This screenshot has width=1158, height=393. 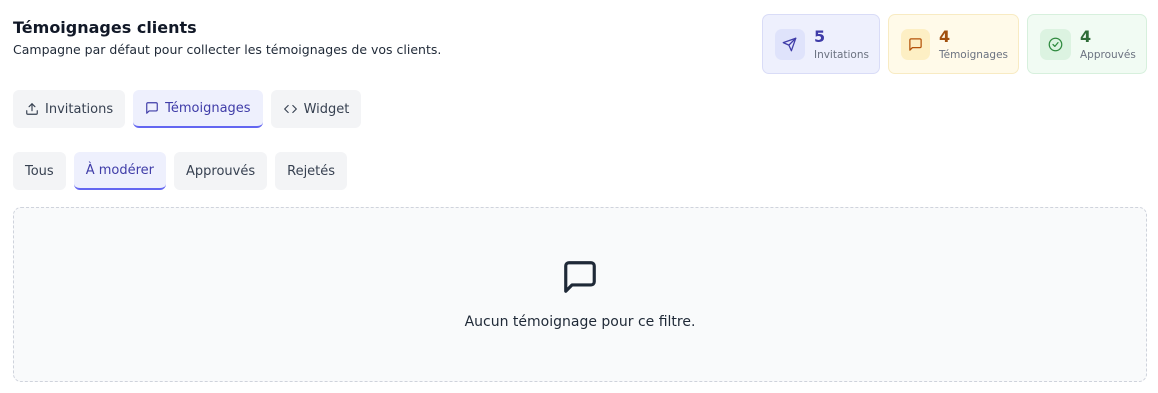 What do you see at coordinates (973, 54) in the screenshot?
I see `stat-label: Témoignages` at bounding box center [973, 54].